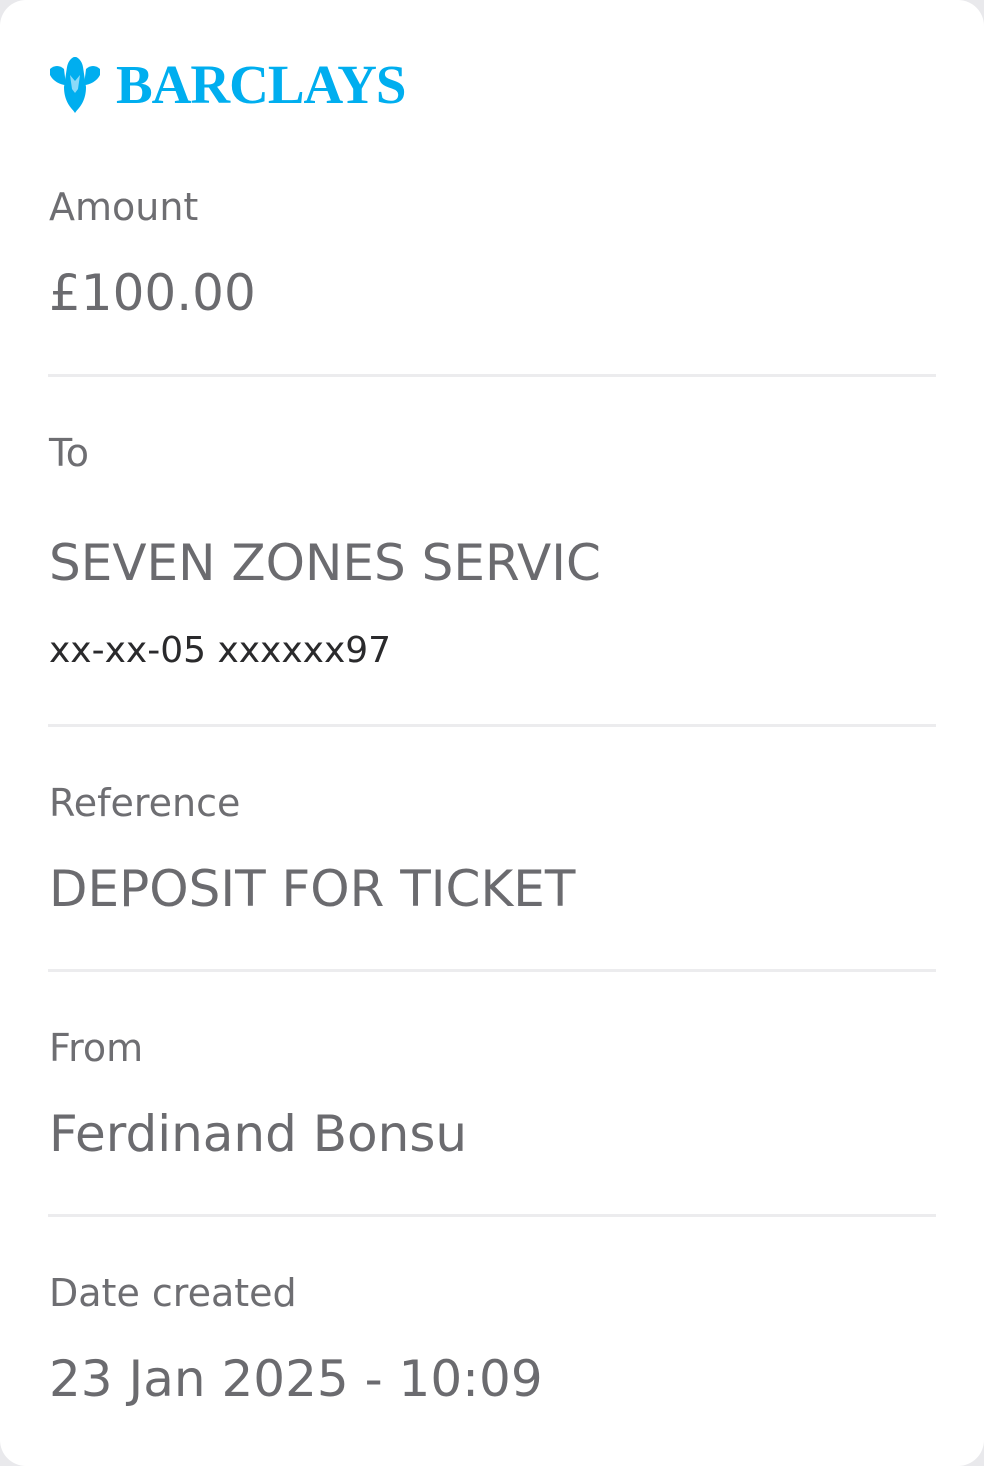  I want to click on date-created-value: 23 Jan 2025 - 10:09, so click(296, 1379).